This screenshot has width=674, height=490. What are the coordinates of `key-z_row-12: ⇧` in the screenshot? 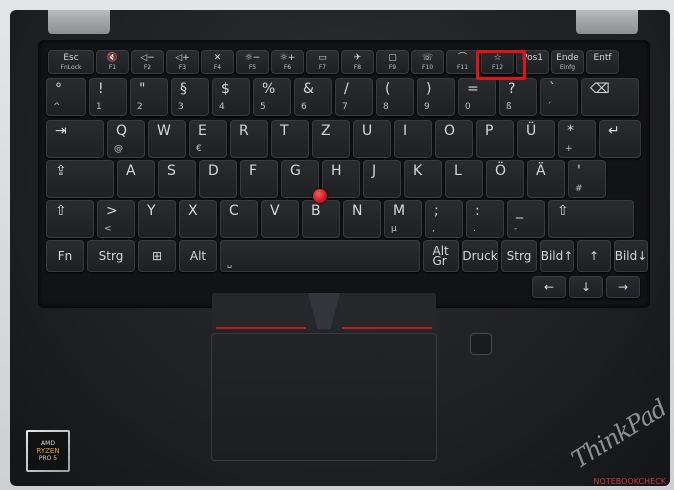 It's located at (591, 219).